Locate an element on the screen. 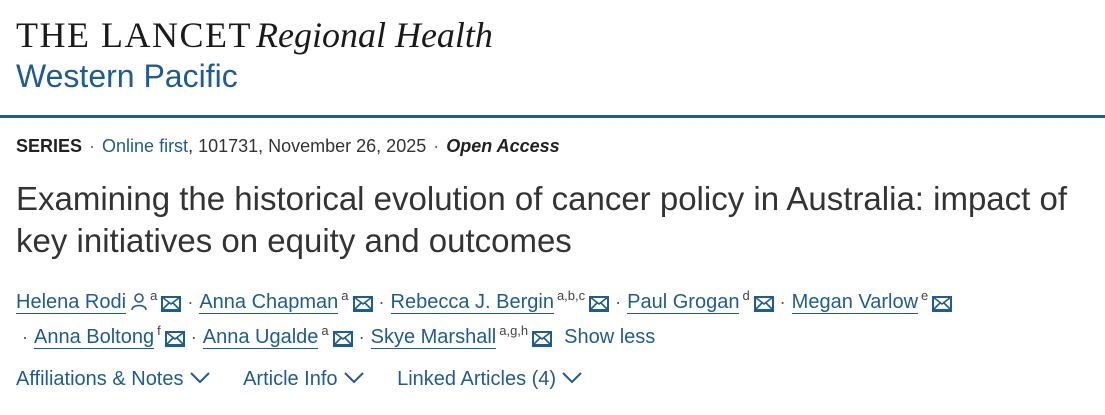  online-first-link: Online first is located at coordinates (145, 146).